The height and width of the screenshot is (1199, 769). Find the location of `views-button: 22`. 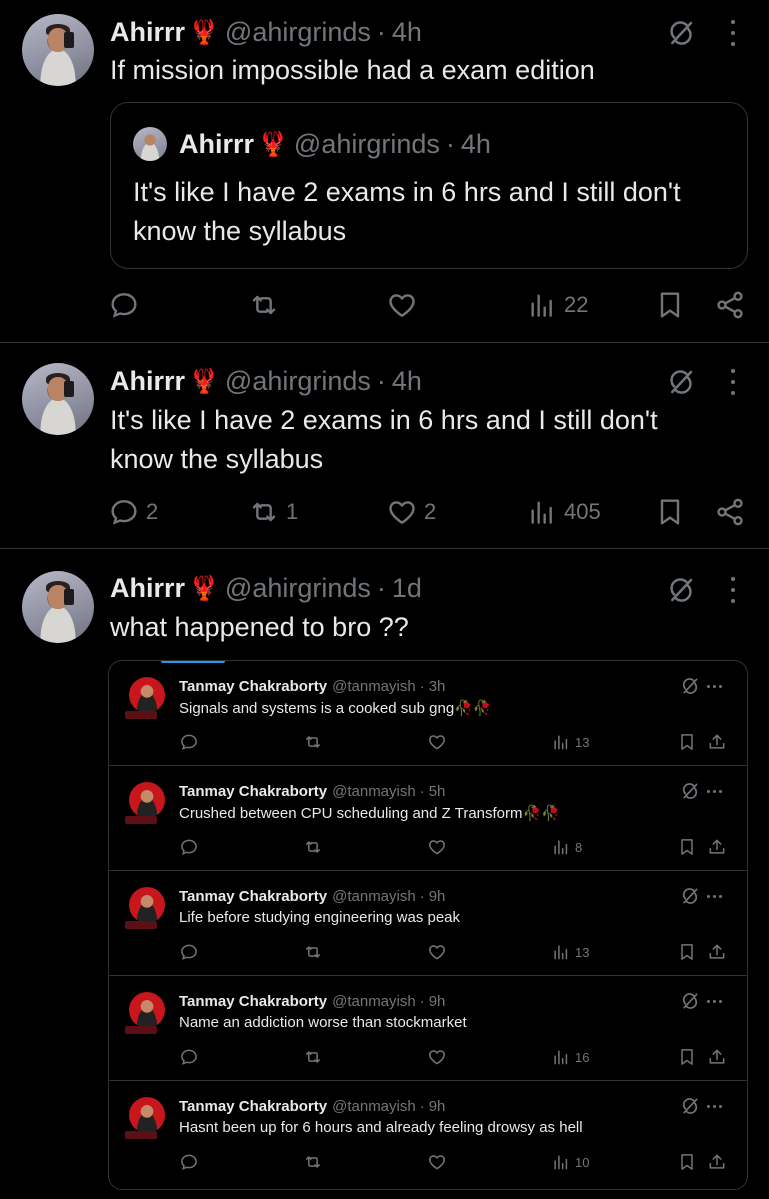

views-button: 22 is located at coordinates (557, 305).